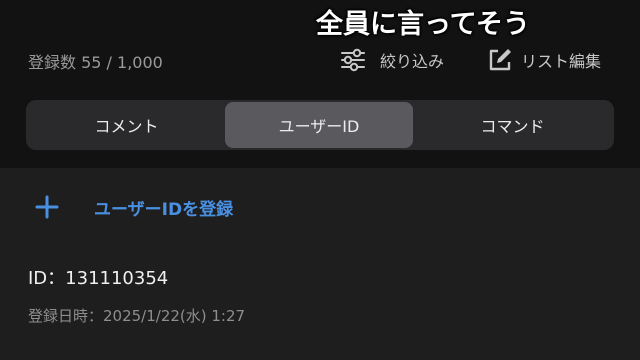  I want to click on entry-registered-date: 登録日時：2025/1/22(水) 1:27, so click(137, 316).